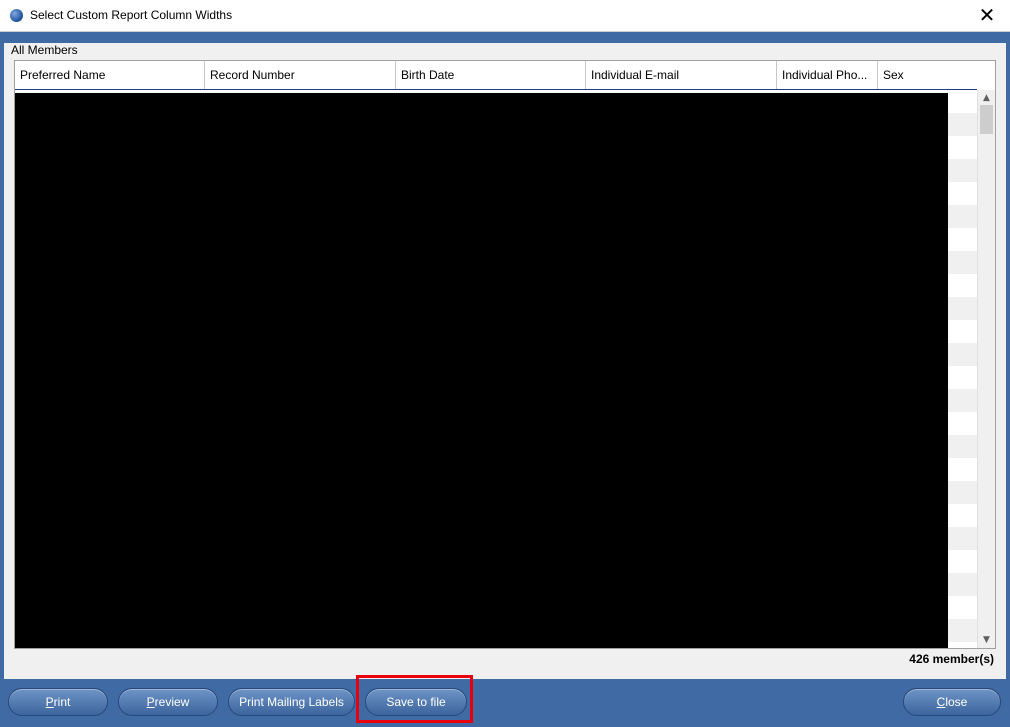  I want to click on print-button: Print, so click(58, 702).